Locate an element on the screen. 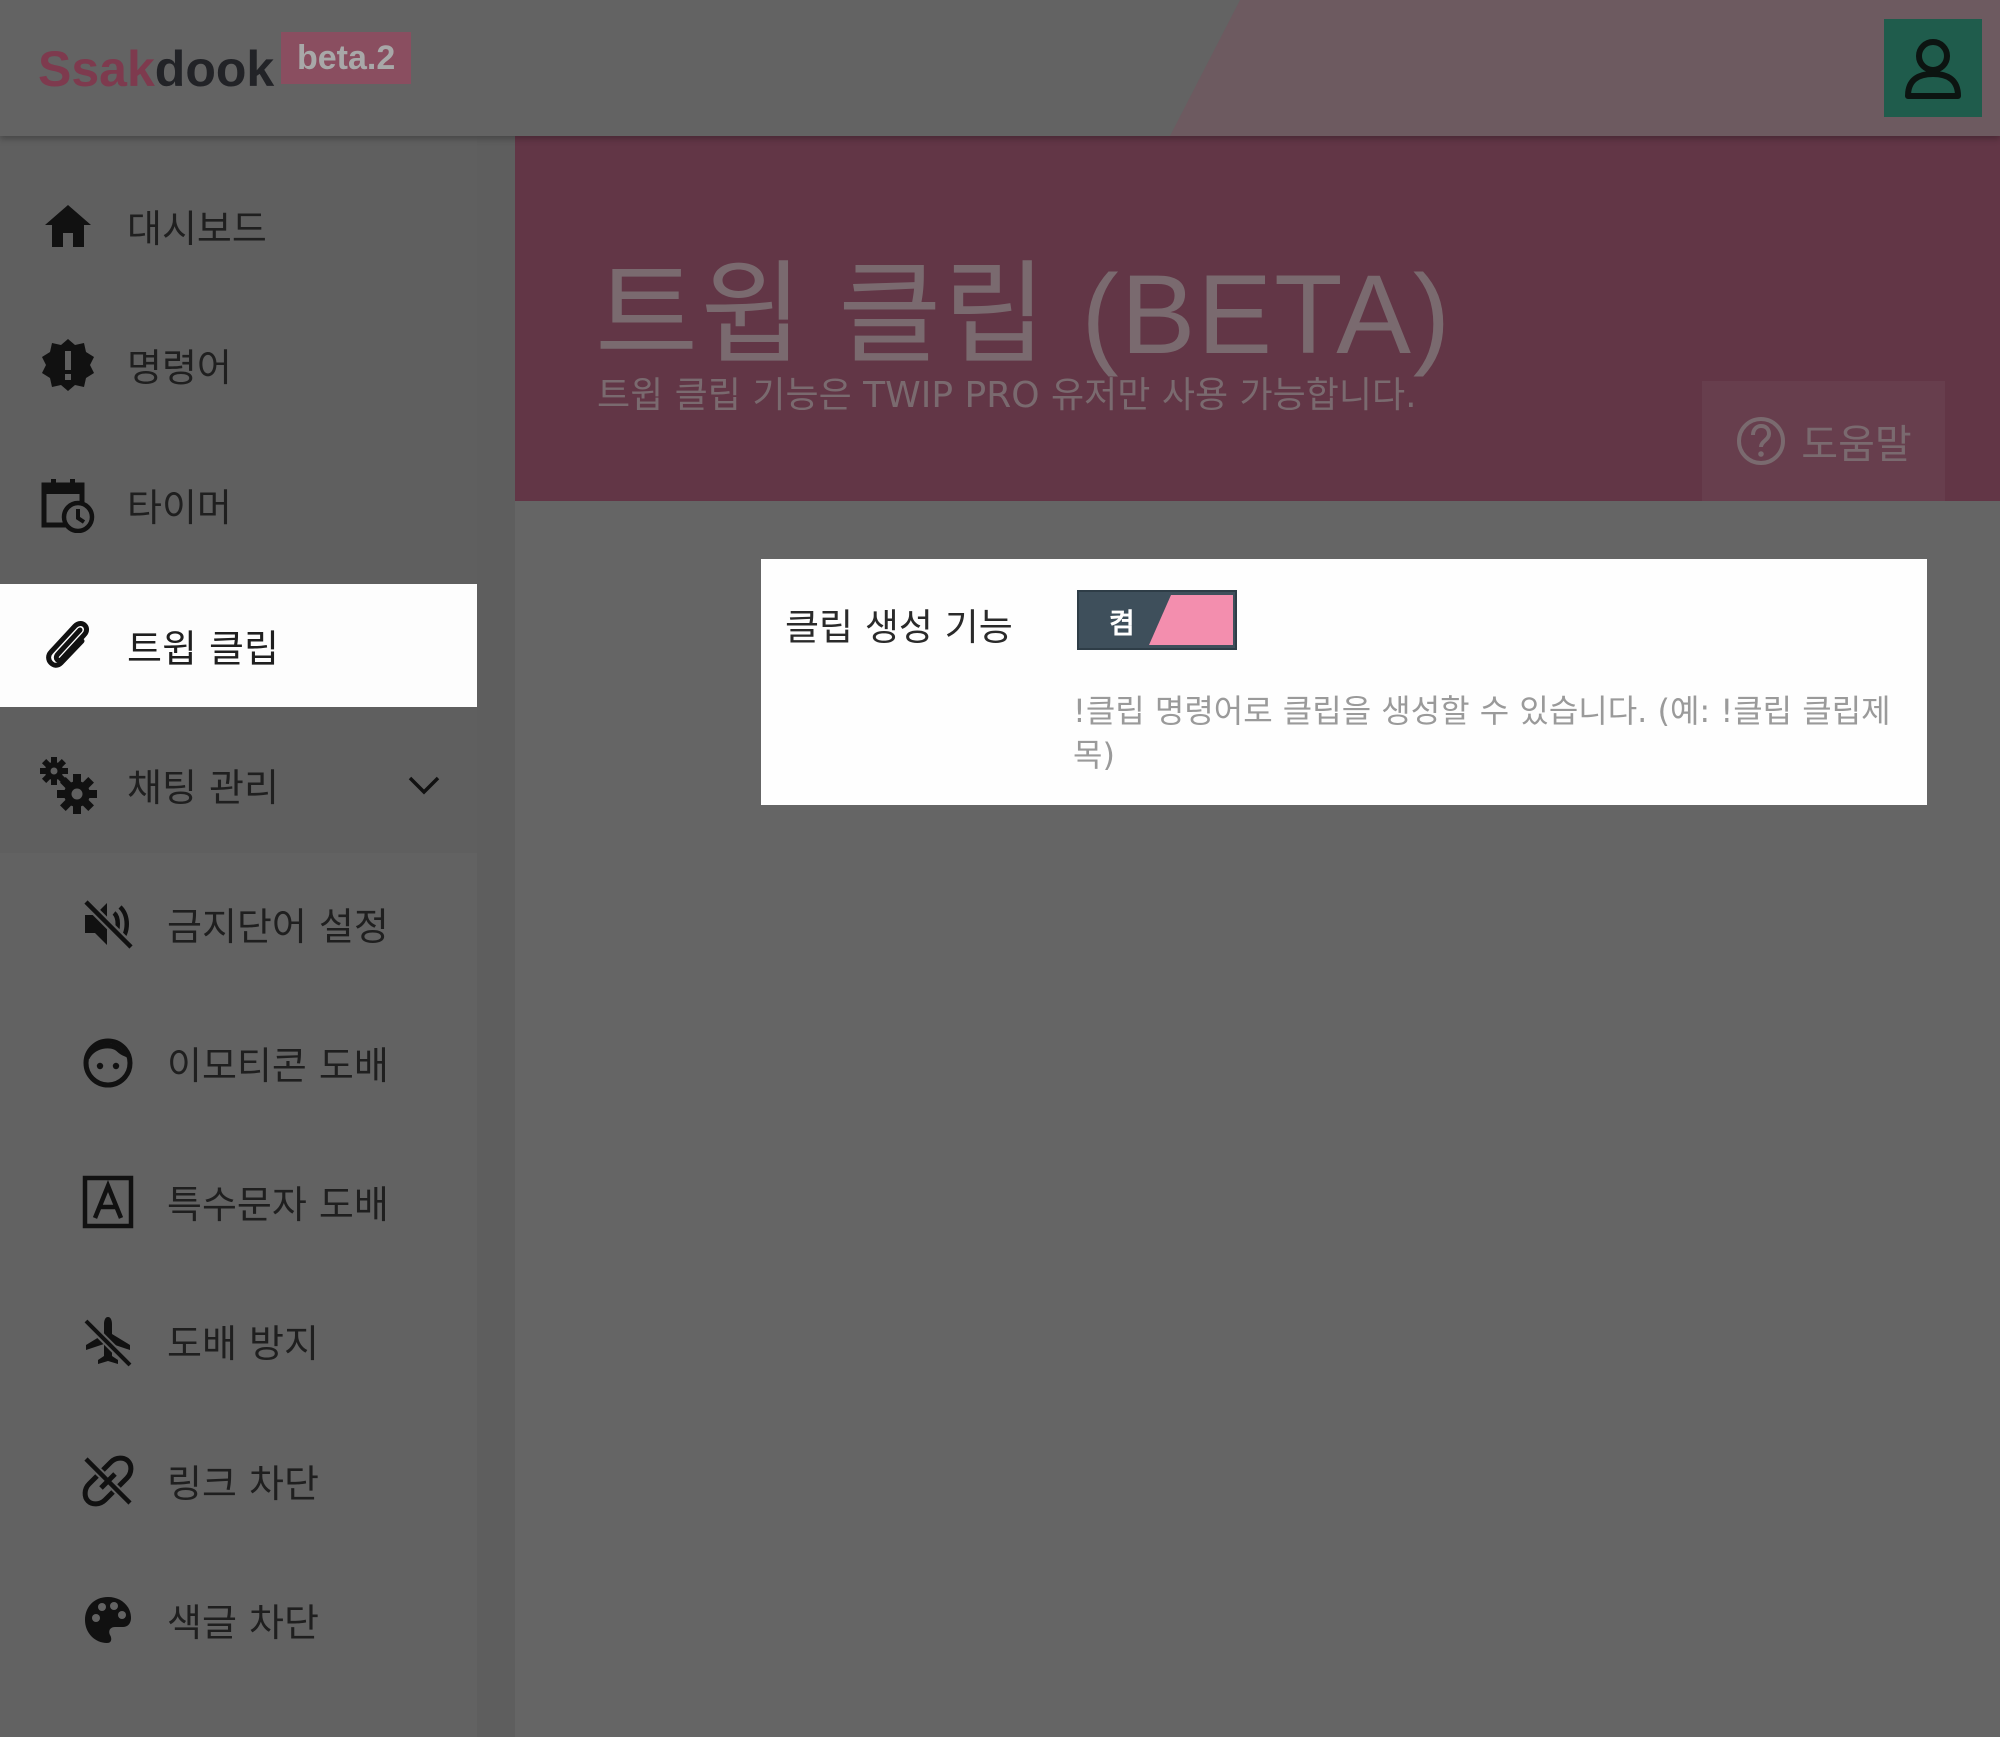 Image resolution: width=2000 pixels, height=1737 pixels. sidebar-item-commands: 명령어 is located at coordinates (238, 364).